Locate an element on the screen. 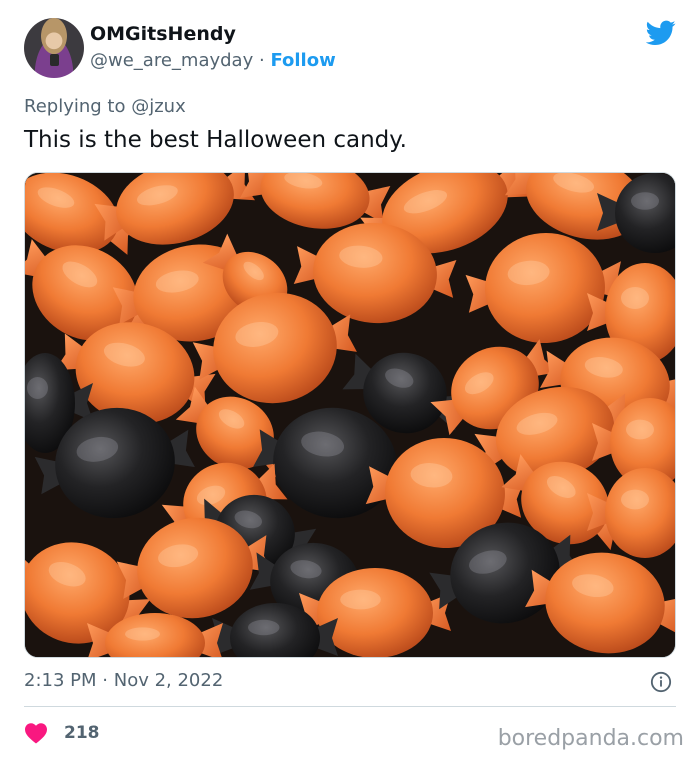 Image resolution: width=700 pixels, height=760 pixels. follow-button: Follow is located at coordinates (302, 60).